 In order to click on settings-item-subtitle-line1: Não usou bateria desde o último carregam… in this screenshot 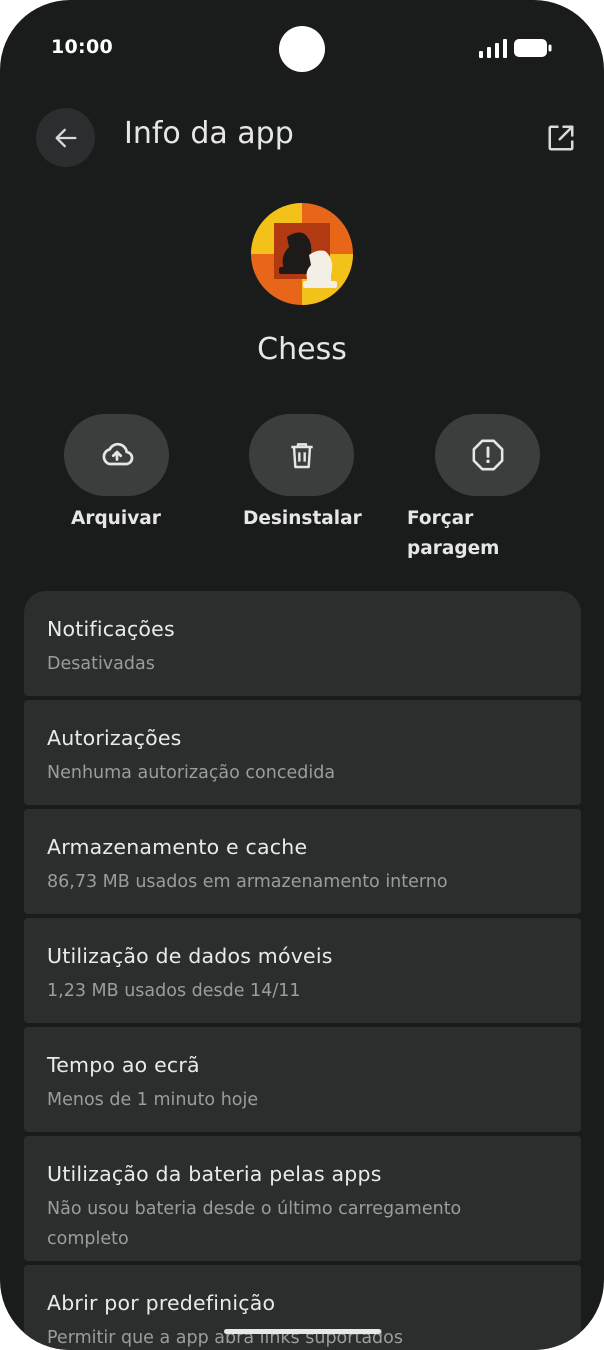, I will do `click(254, 1209)`.